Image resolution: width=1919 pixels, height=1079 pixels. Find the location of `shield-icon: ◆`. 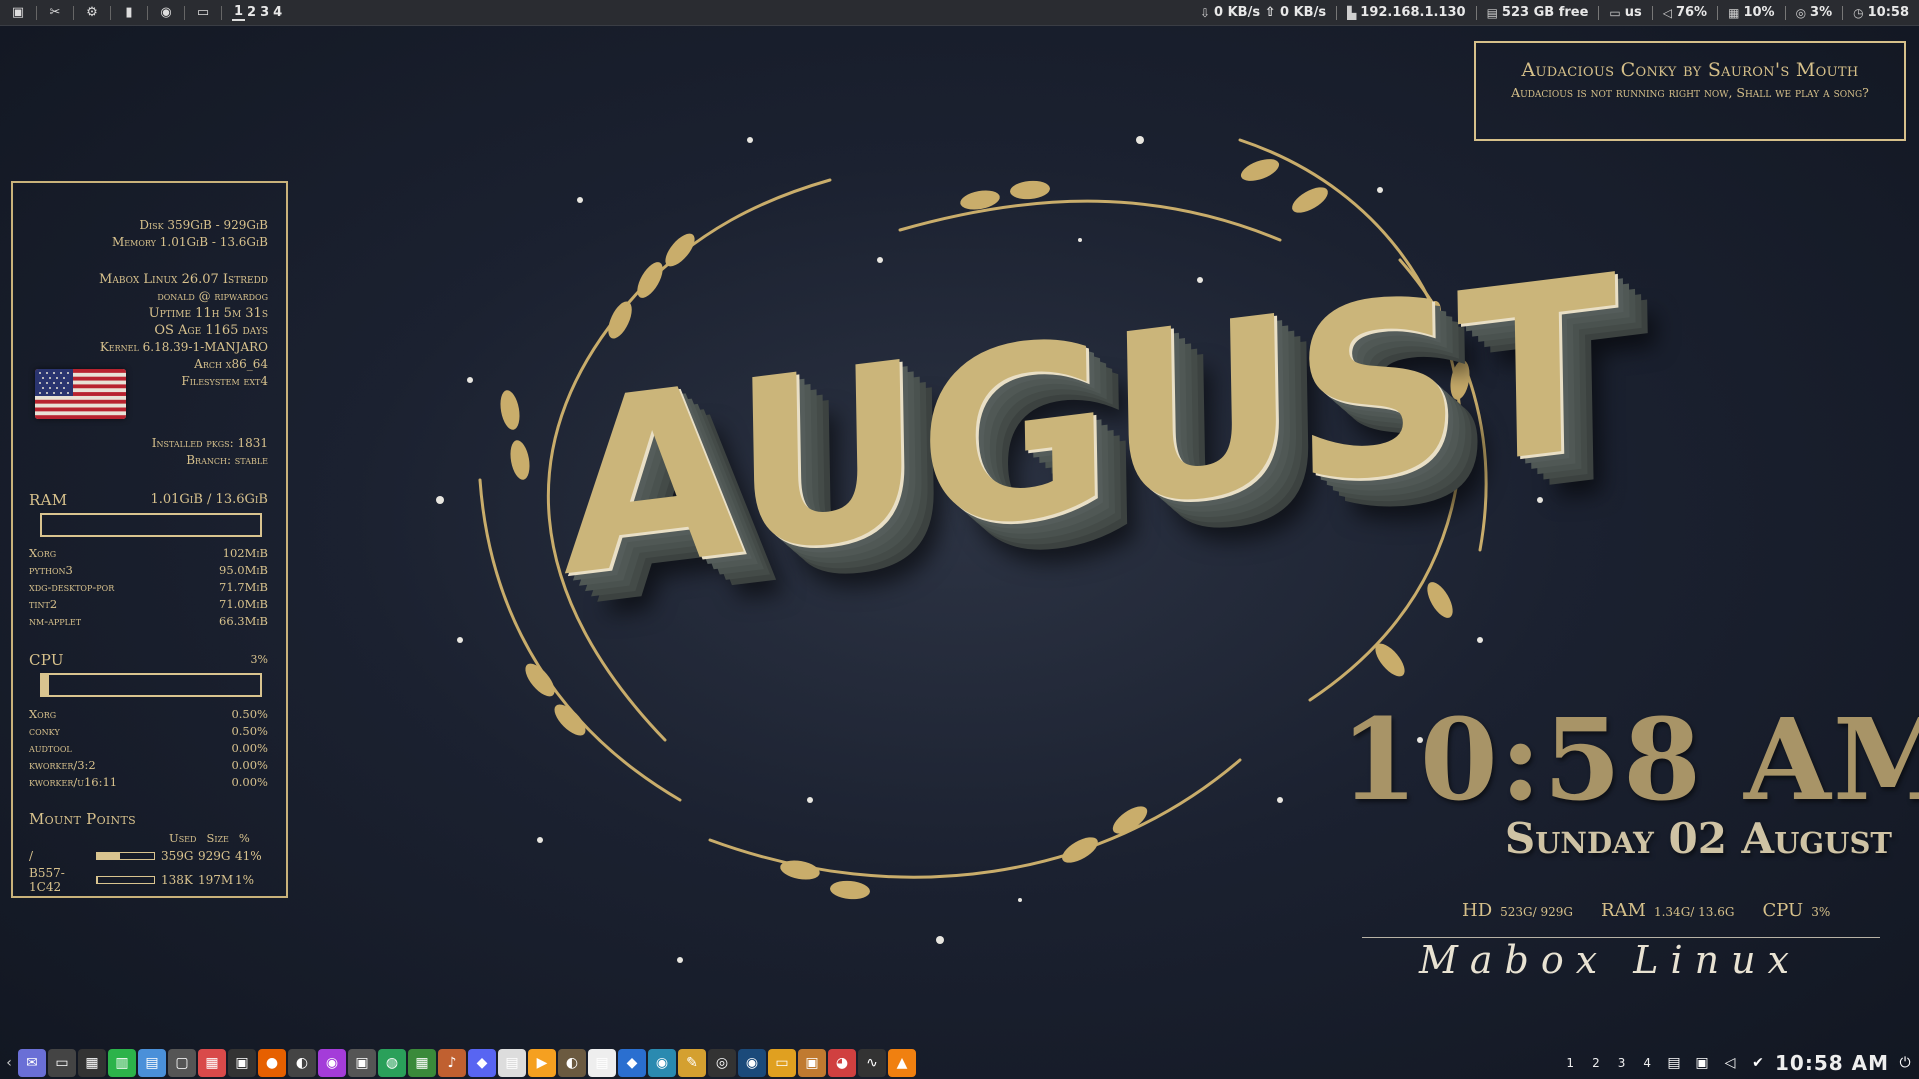

shield-icon: ◆ is located at coordinates (632, 1063).